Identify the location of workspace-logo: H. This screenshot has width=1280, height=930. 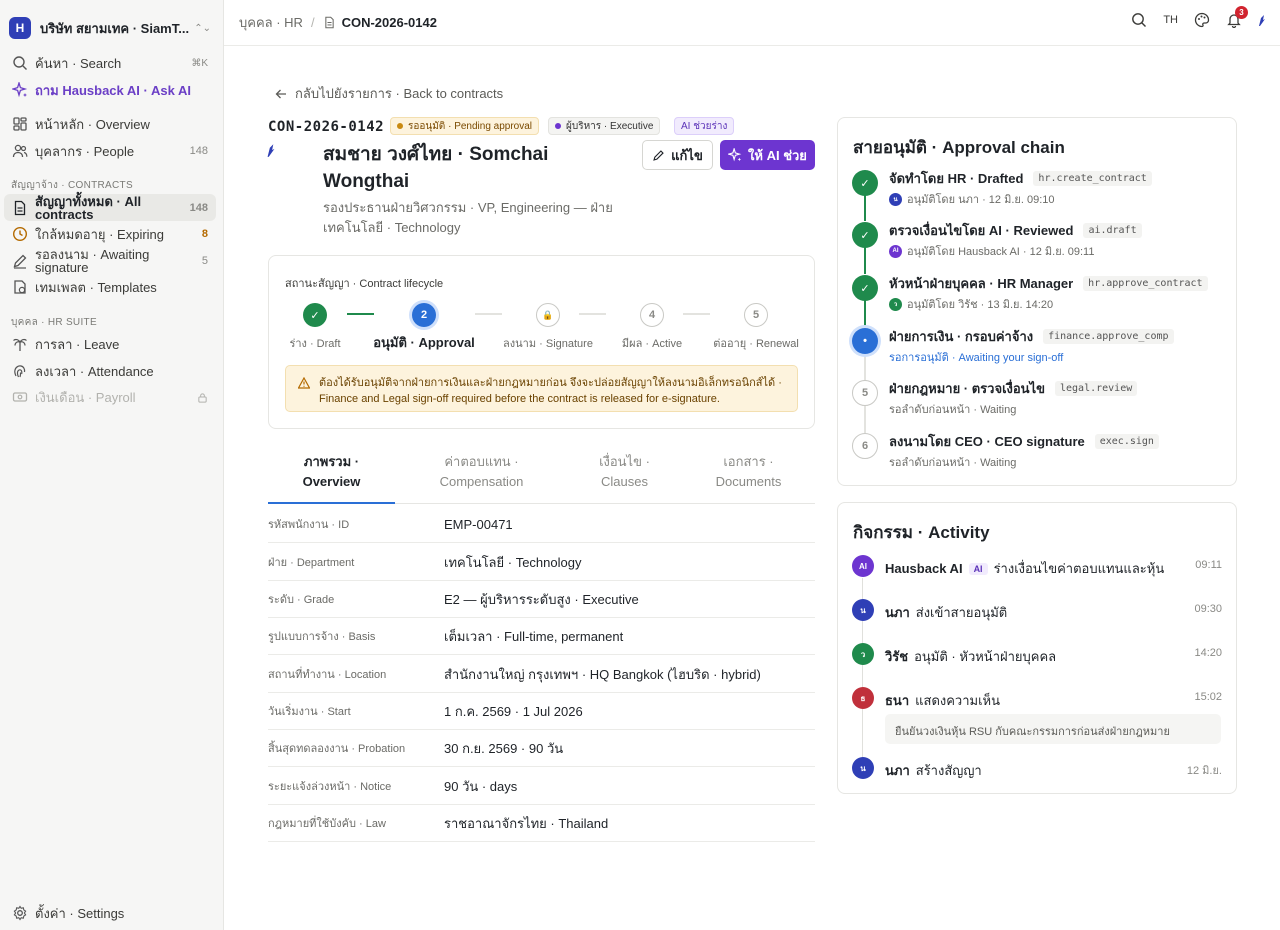
(20, 28).